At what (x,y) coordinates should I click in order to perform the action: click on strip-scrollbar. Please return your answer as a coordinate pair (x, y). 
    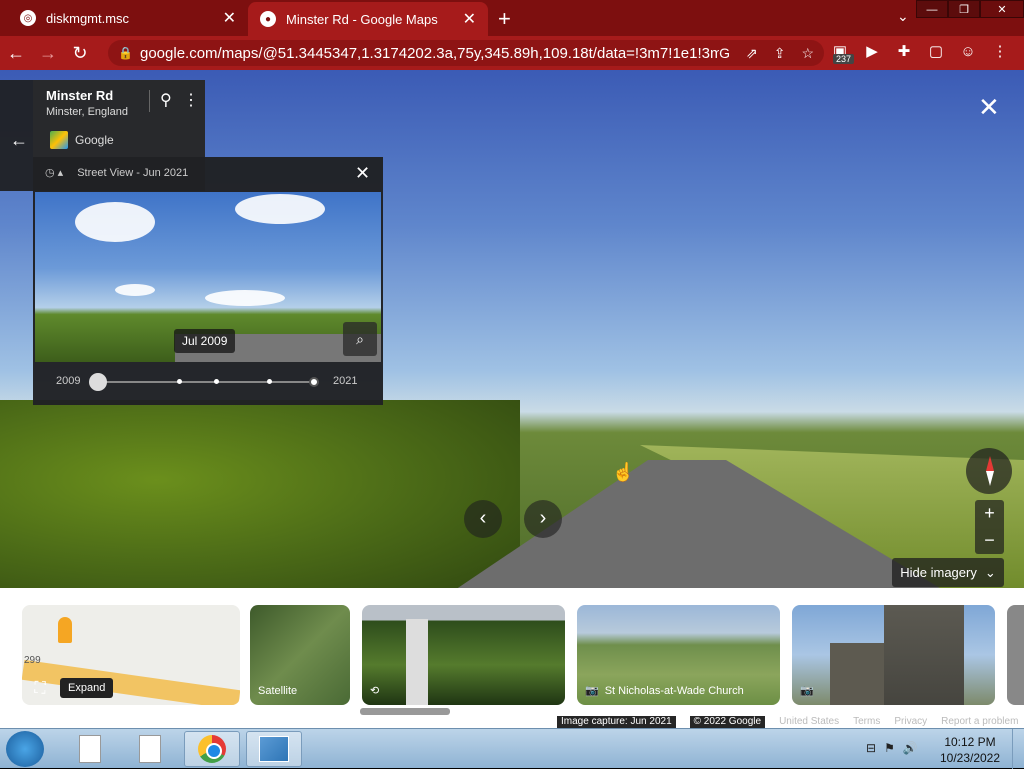
    Looking at the image, I should click on (405, 711).